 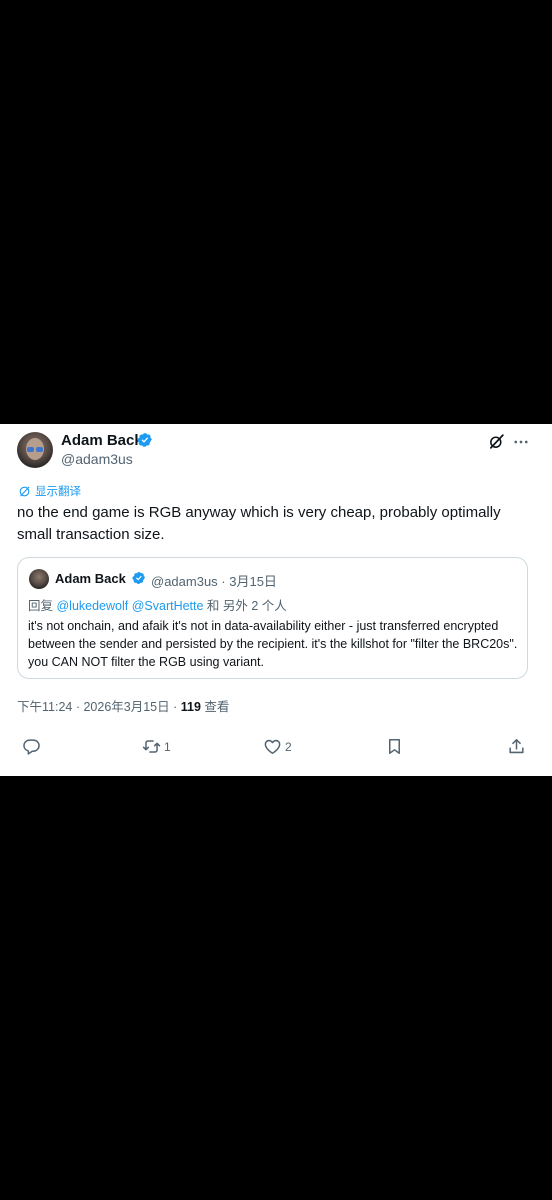 I want to click on timestamp: 下午11:24 · 2026年3月15日 ·, so click(x=99, y=707).